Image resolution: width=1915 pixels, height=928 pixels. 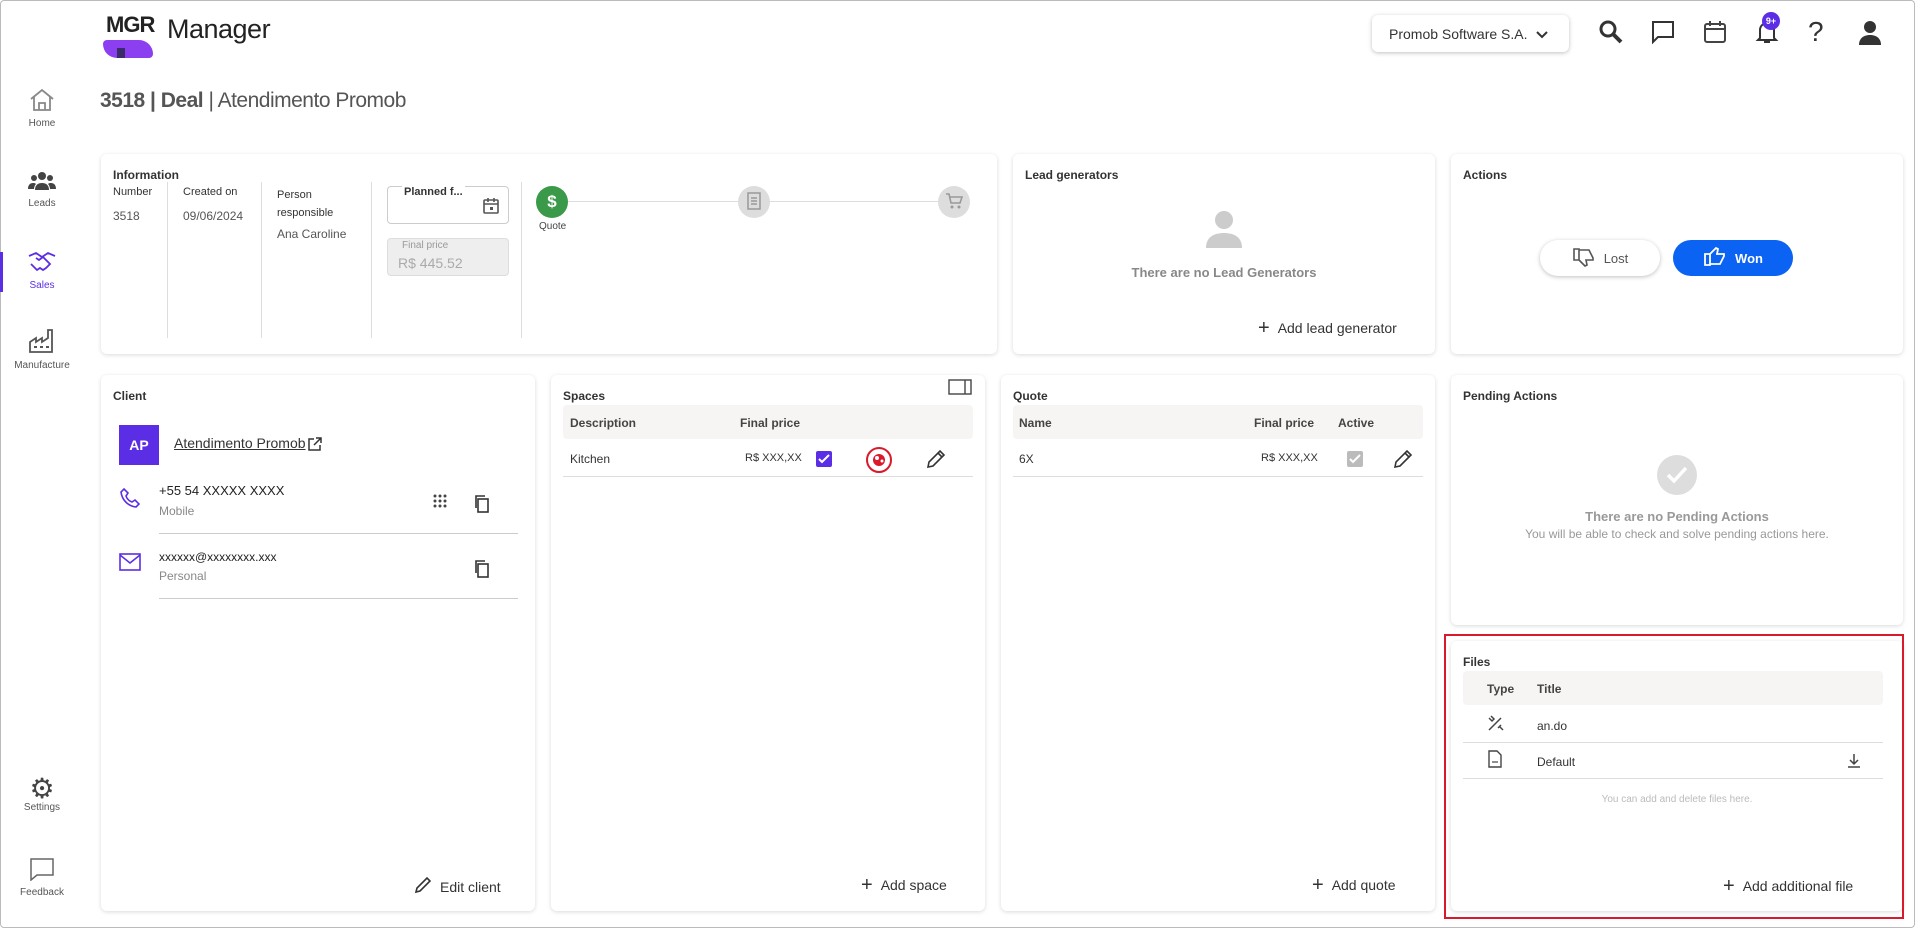 I want to click on sidebar-item-sales: Sales, so click(x=42, y=270).